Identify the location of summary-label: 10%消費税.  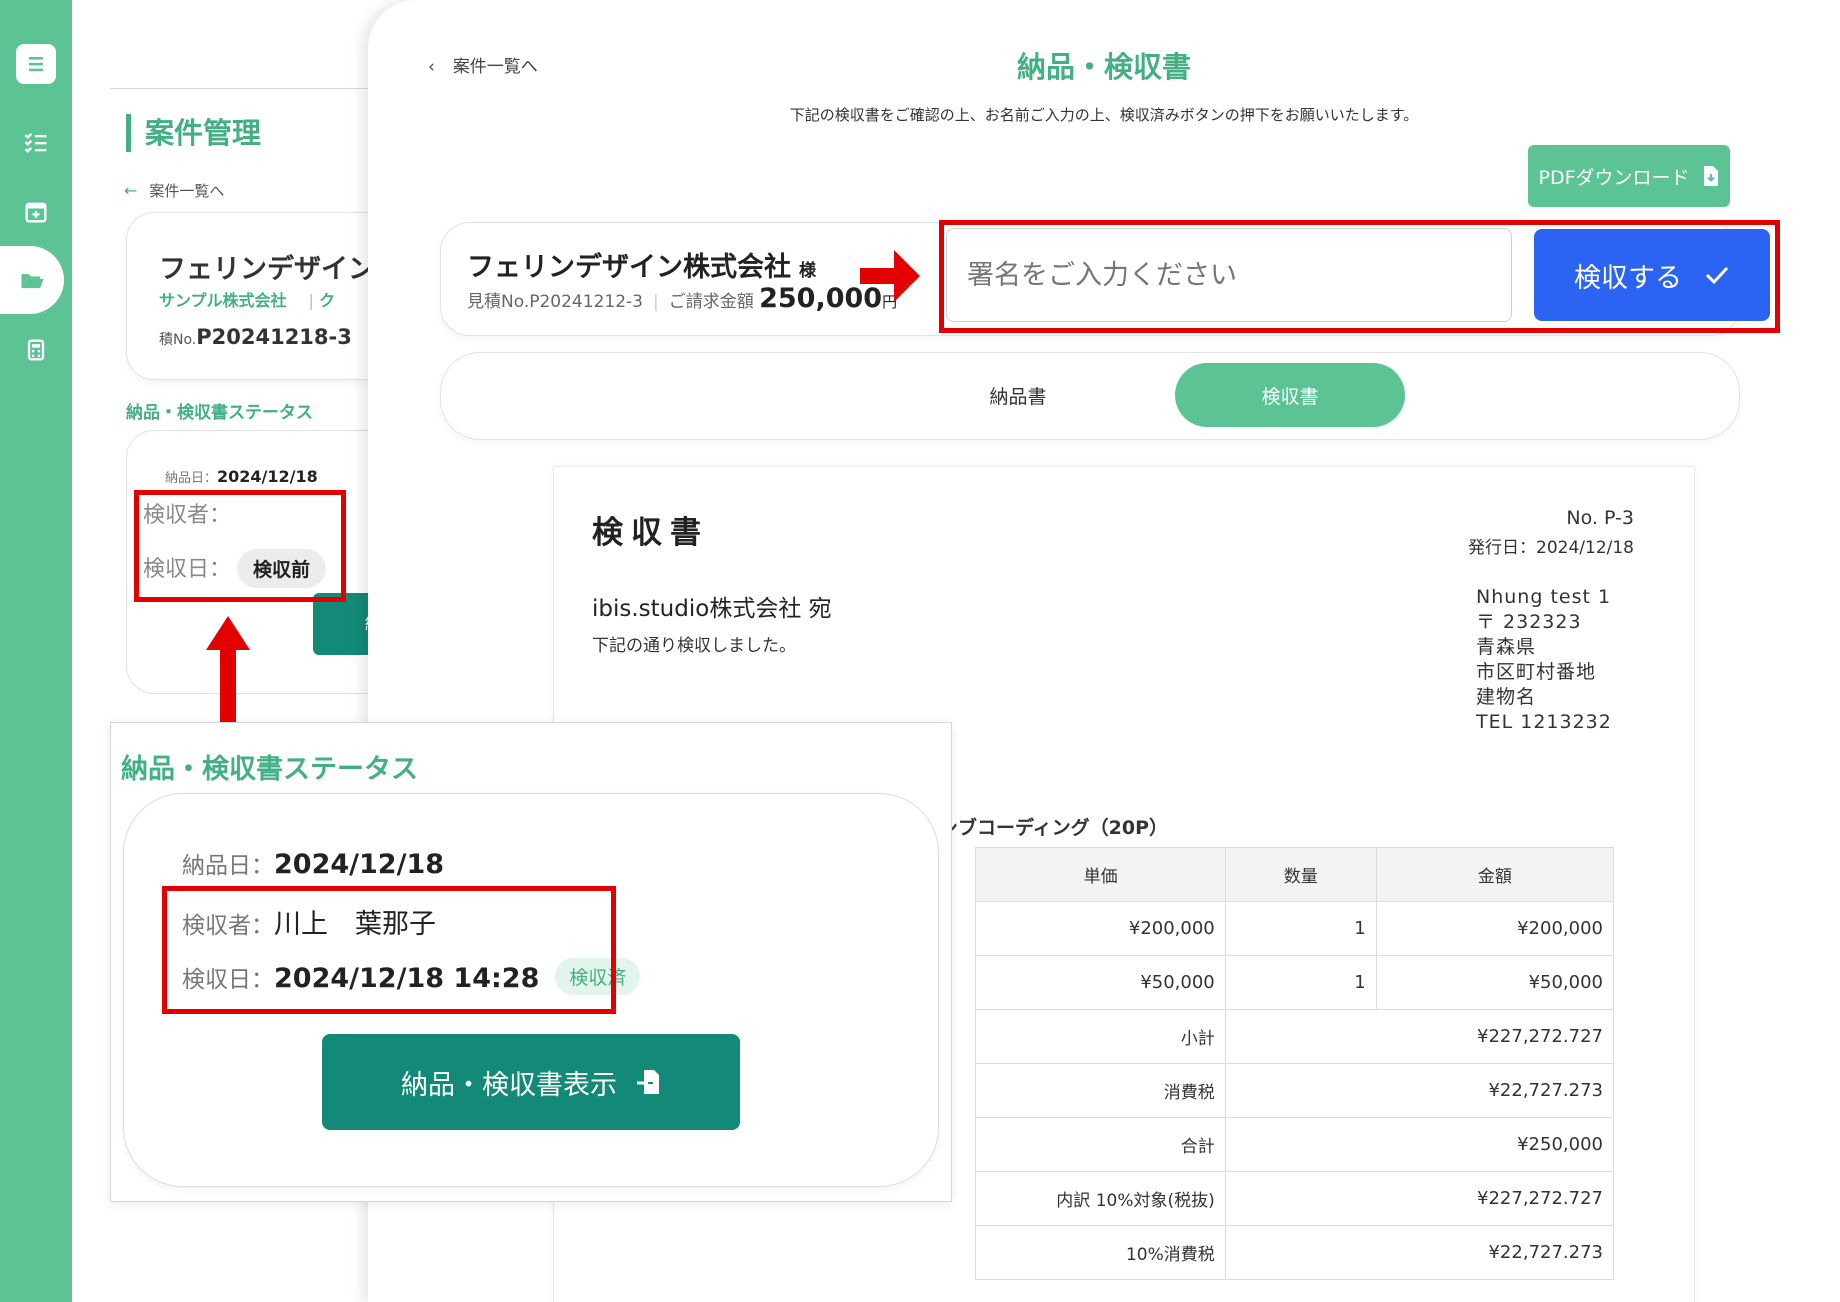
(1100, 1252).